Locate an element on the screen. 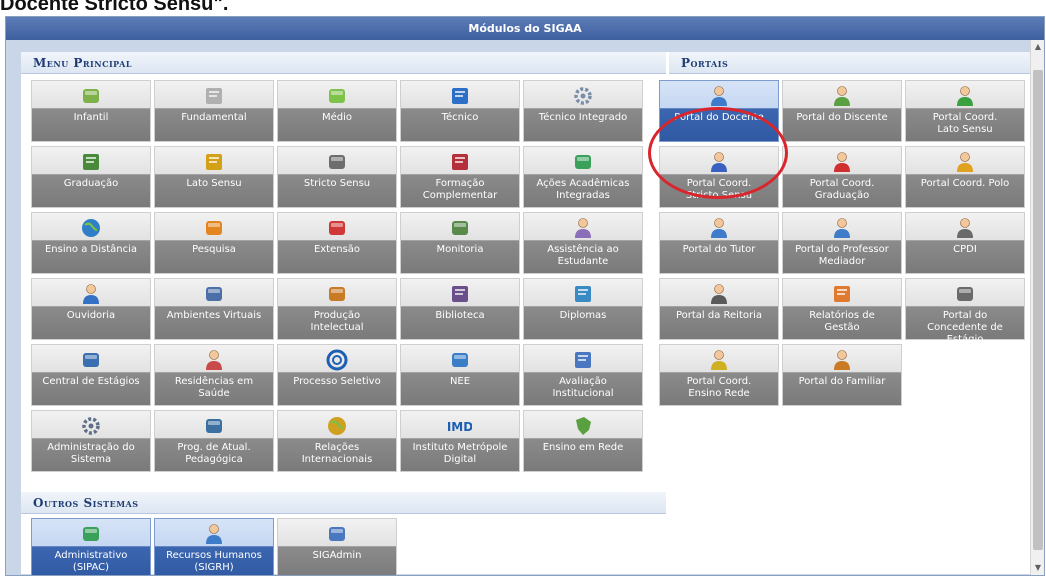  module-tile-portal-do-discente: Portal do Discente is located at coordinates (842, 111).